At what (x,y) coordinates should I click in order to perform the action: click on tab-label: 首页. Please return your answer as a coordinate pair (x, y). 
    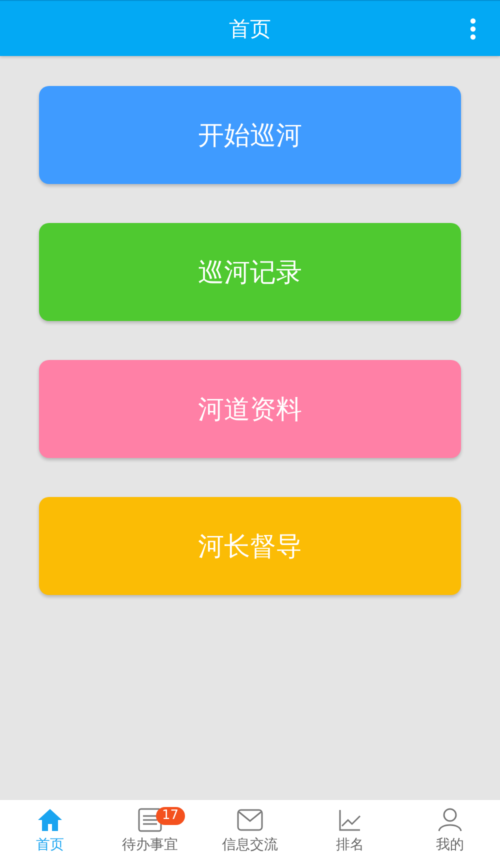
    Looking at the image, I should click on (50, 845).